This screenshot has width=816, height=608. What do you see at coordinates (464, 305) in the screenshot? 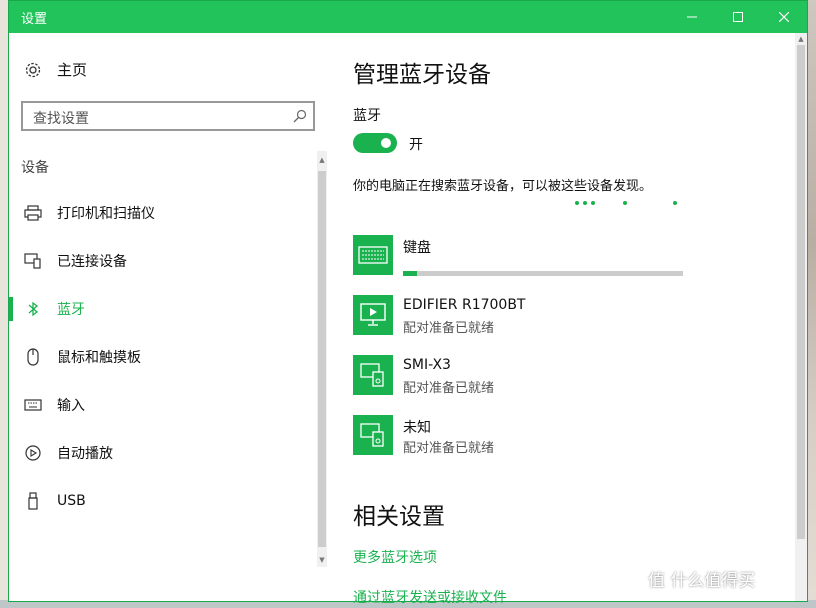
I see `device-name: EDIFIER R1700BT` at bounding box center [464, 305].